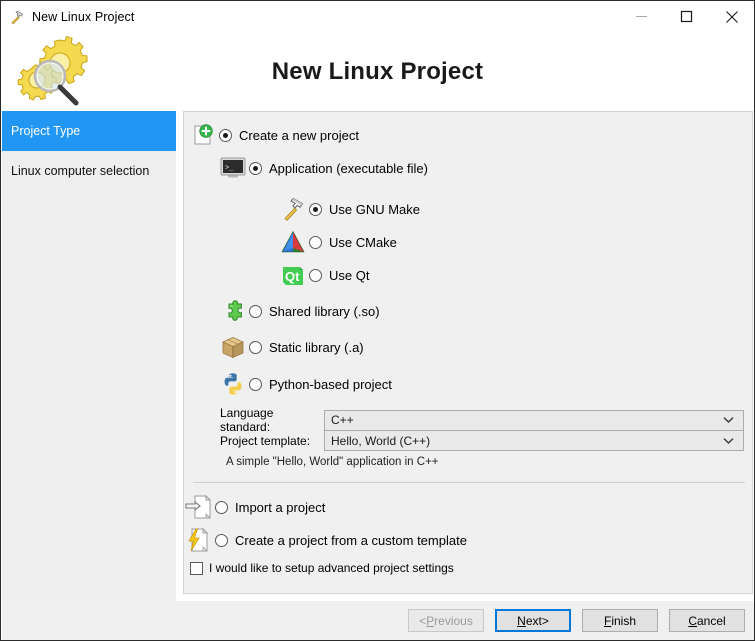  What do you see at coordinates (545, 620) in the screenshot?
I see `next-button-suffix: >` at bounding box center [545, 620].